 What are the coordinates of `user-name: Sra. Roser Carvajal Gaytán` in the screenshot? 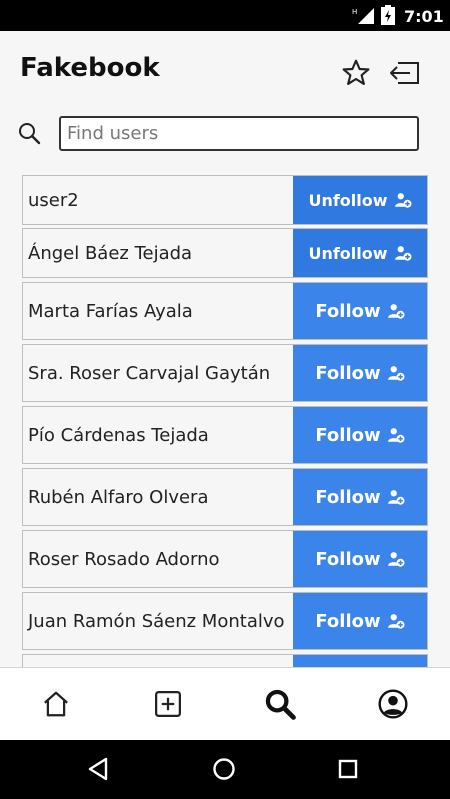 It's located at (149, 373).